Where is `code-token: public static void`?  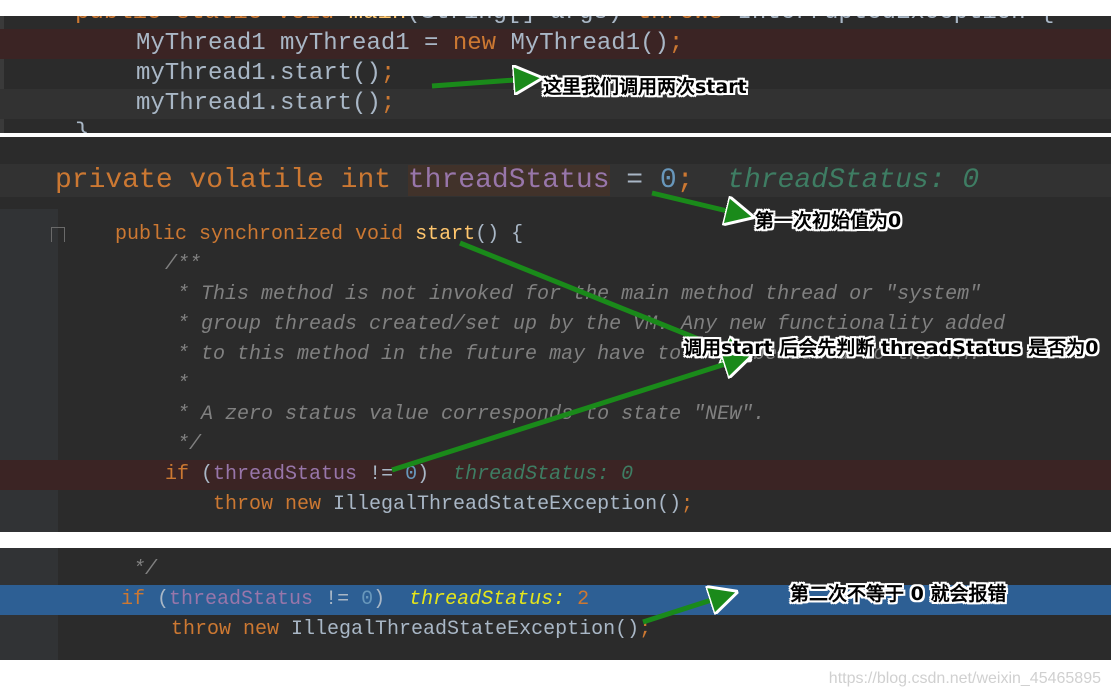 code-token: public static void is located at coordinates (212, 21).